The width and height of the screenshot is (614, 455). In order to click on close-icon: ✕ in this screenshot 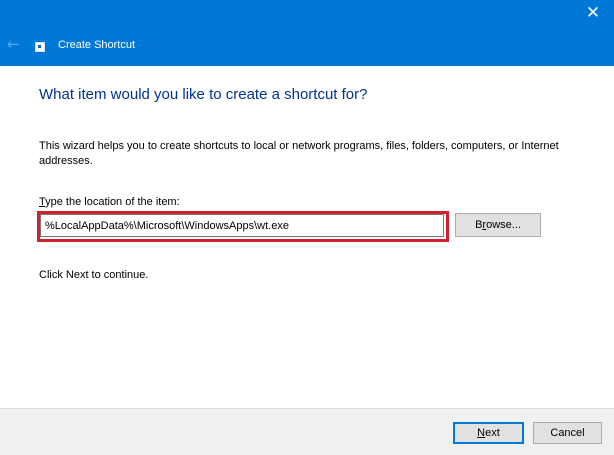, I will do `click(593, 13)`.